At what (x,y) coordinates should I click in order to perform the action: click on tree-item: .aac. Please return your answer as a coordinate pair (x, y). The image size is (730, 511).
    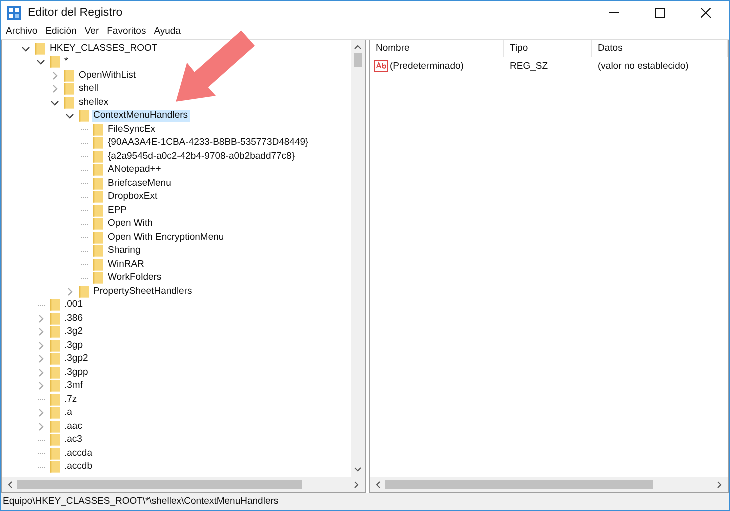
    Looking at the image, I should click on (73, 426).